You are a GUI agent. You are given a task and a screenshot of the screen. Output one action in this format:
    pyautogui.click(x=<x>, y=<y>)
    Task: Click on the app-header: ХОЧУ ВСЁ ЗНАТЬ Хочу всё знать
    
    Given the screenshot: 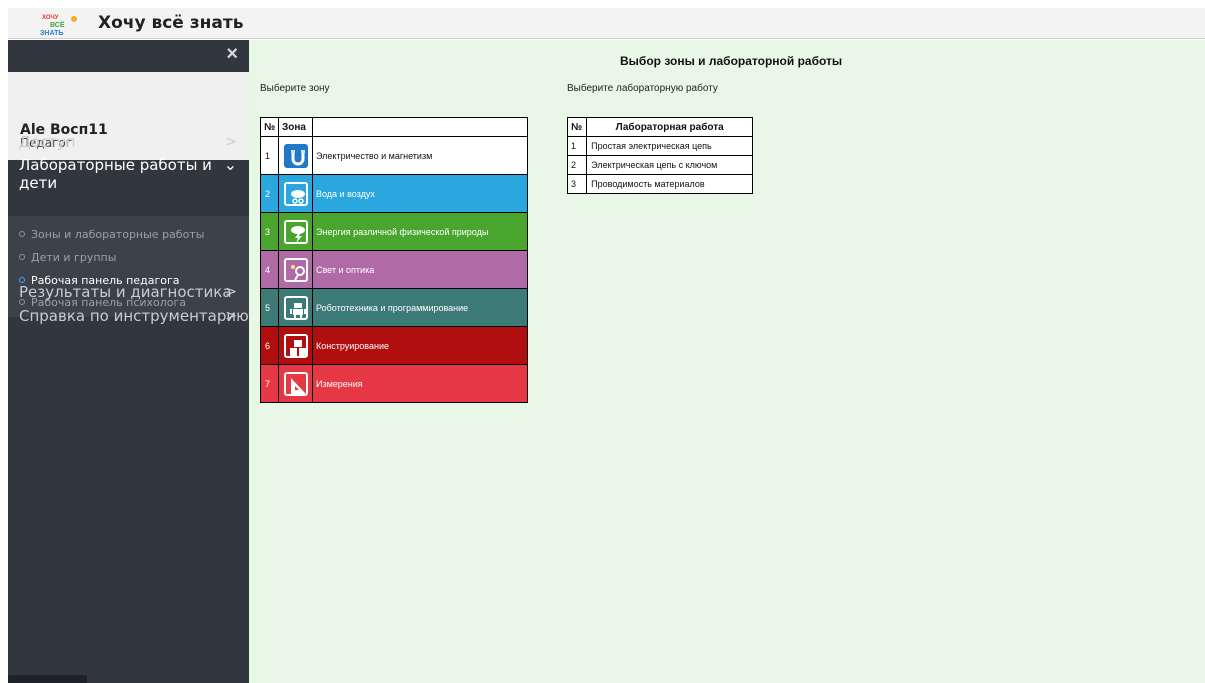 What is the action you would take?
    pyautogui.click(x=606, y=23)
    